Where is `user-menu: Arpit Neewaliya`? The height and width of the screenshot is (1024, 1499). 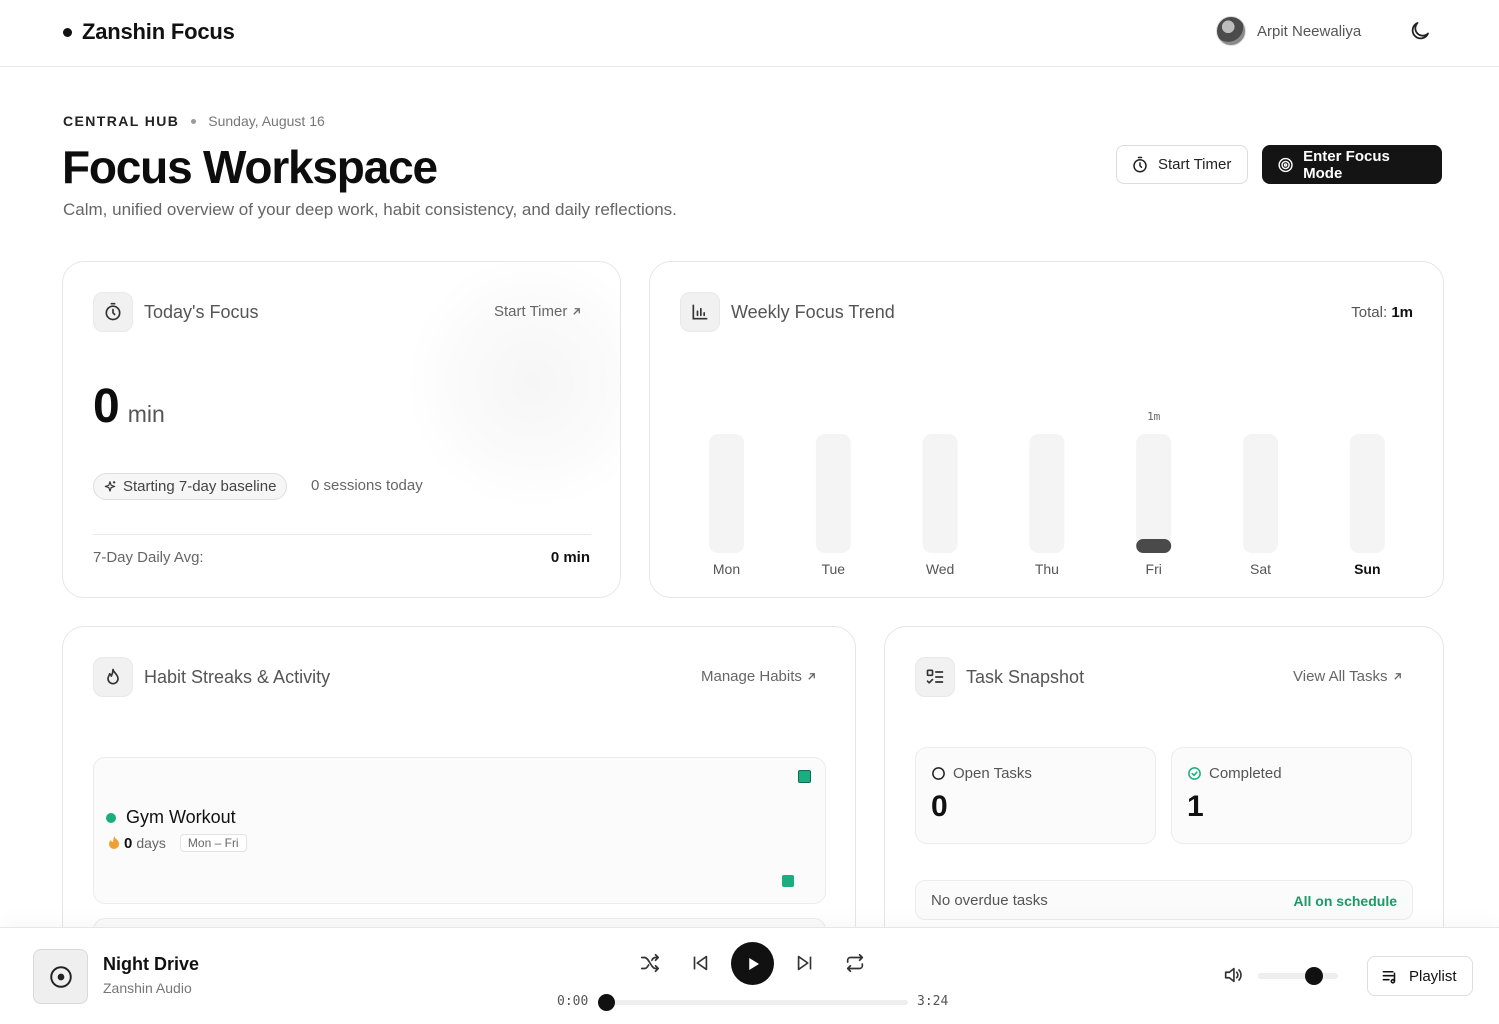 user-menu: Arpit Neewaliya is located at coordinates (1288, 31).